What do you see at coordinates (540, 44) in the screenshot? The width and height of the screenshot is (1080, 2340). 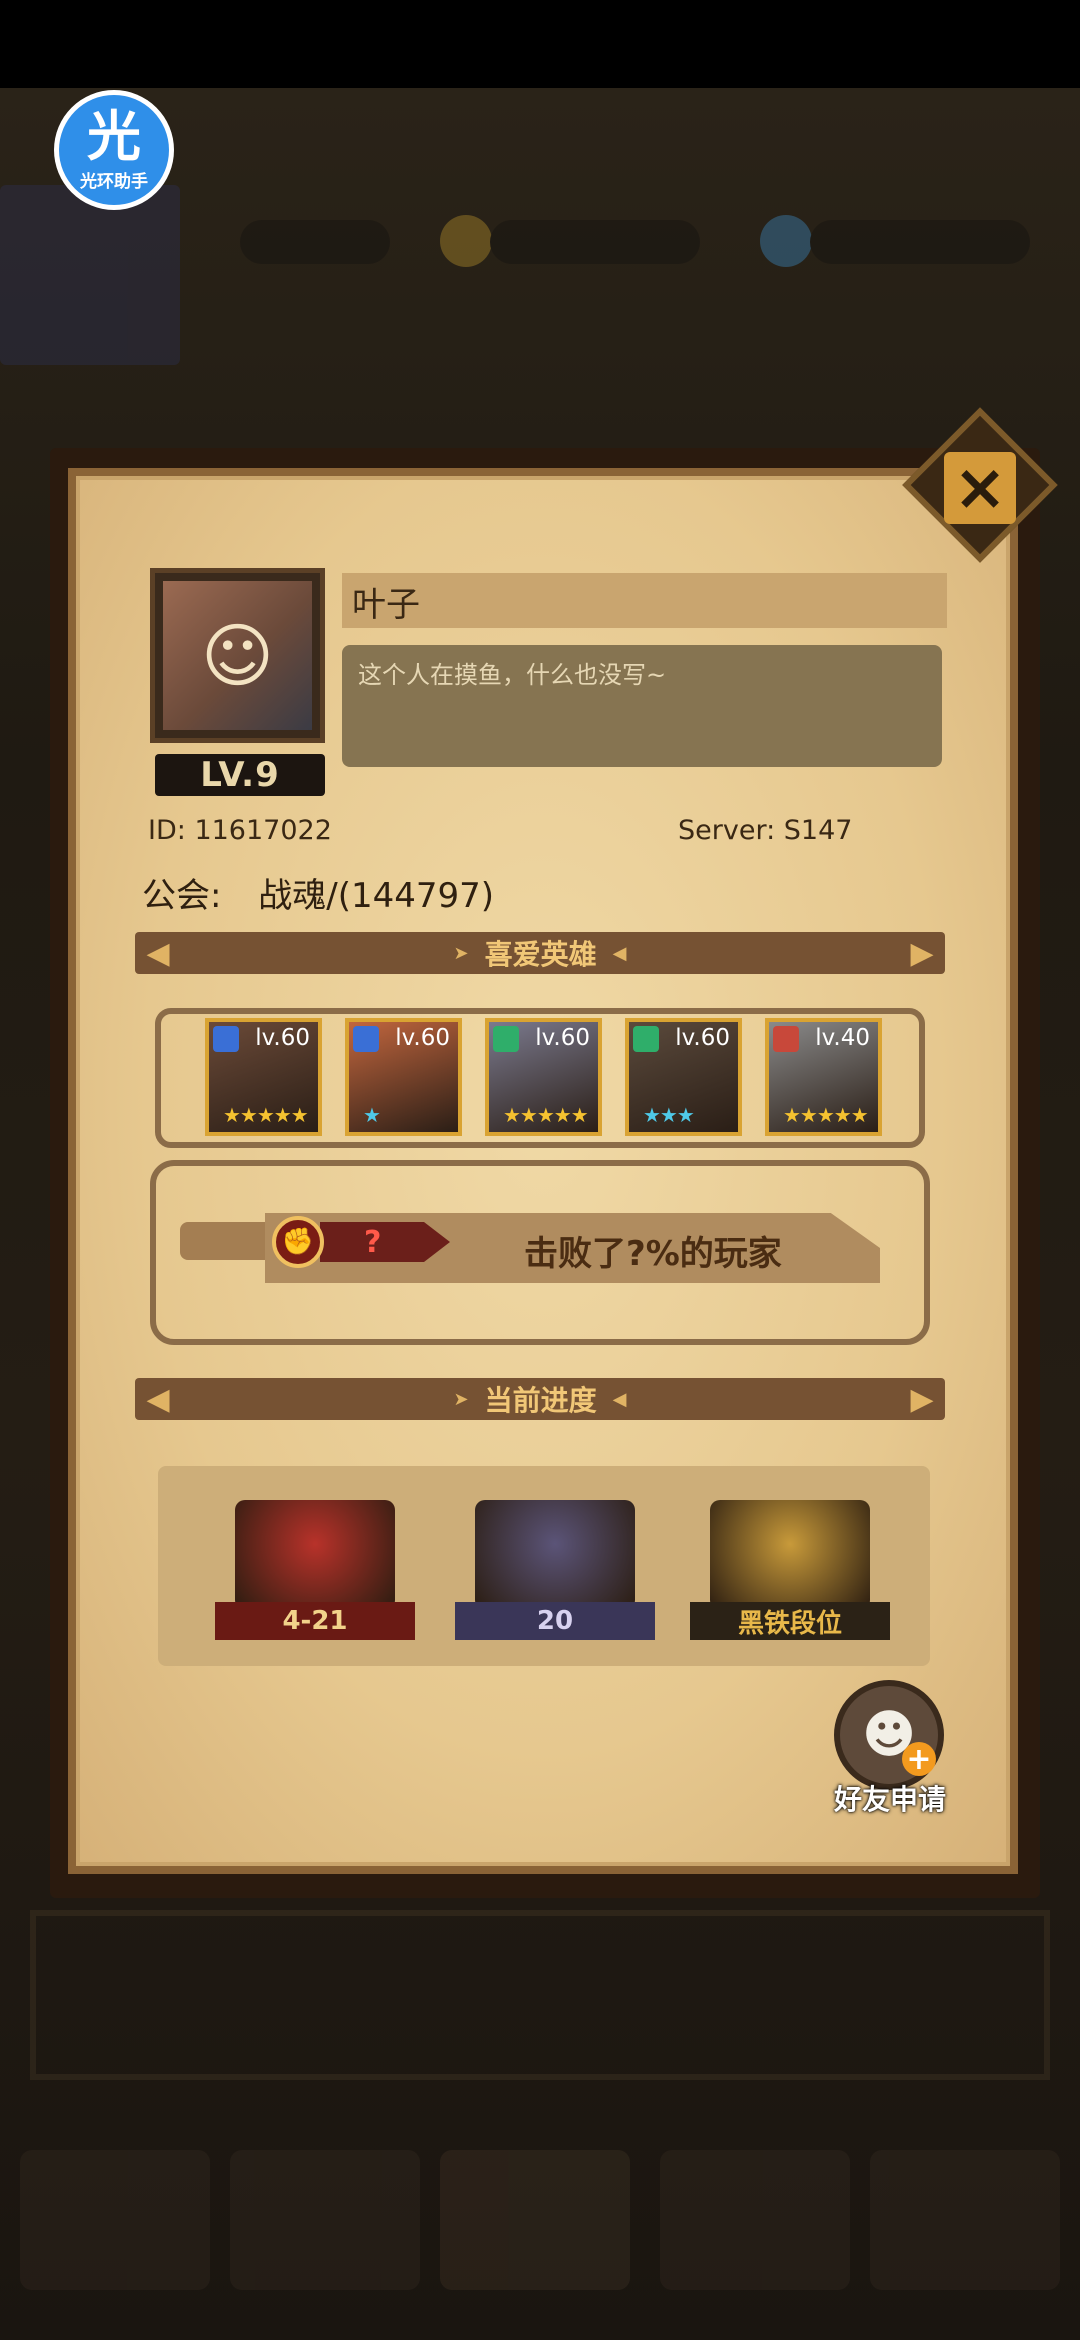 I see `status-bar` at bounding box center [540, 44].